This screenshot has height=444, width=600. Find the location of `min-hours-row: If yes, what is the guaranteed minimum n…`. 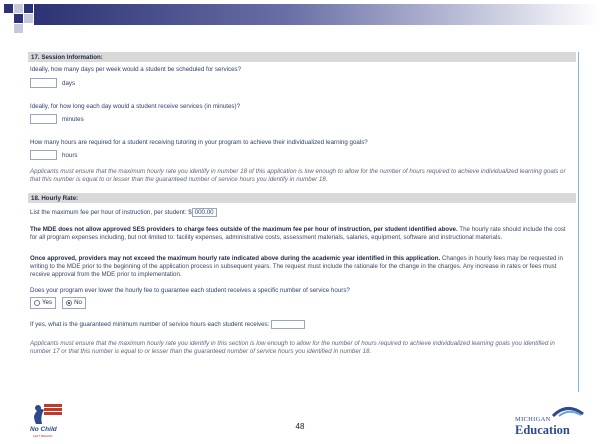

min-hours-row: If yes, what is the guaranteed minimum n… is located at coordinates (168, 324).